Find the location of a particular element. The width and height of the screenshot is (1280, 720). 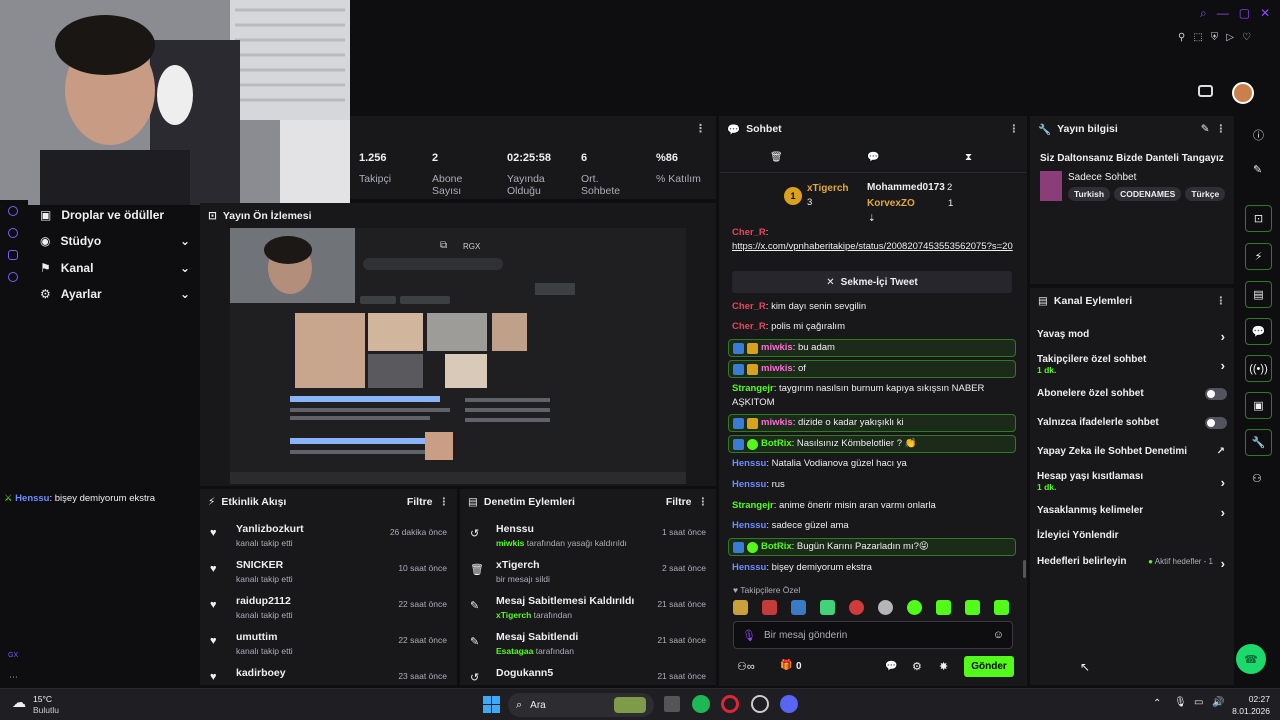

opera-icon is located at coordinates (730, 704).